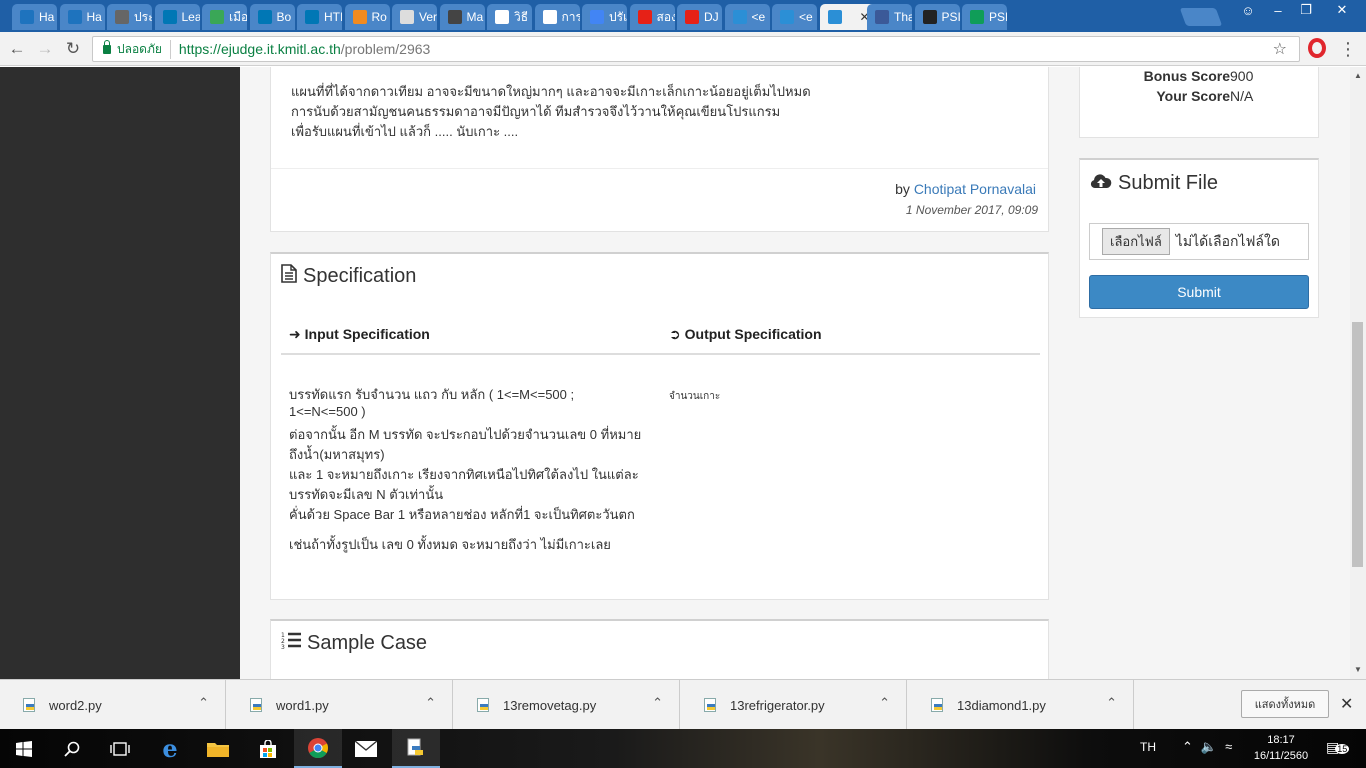 This screenshot has width=1366, height=768. I want to click on tab-label: <e, so click(806, 17).